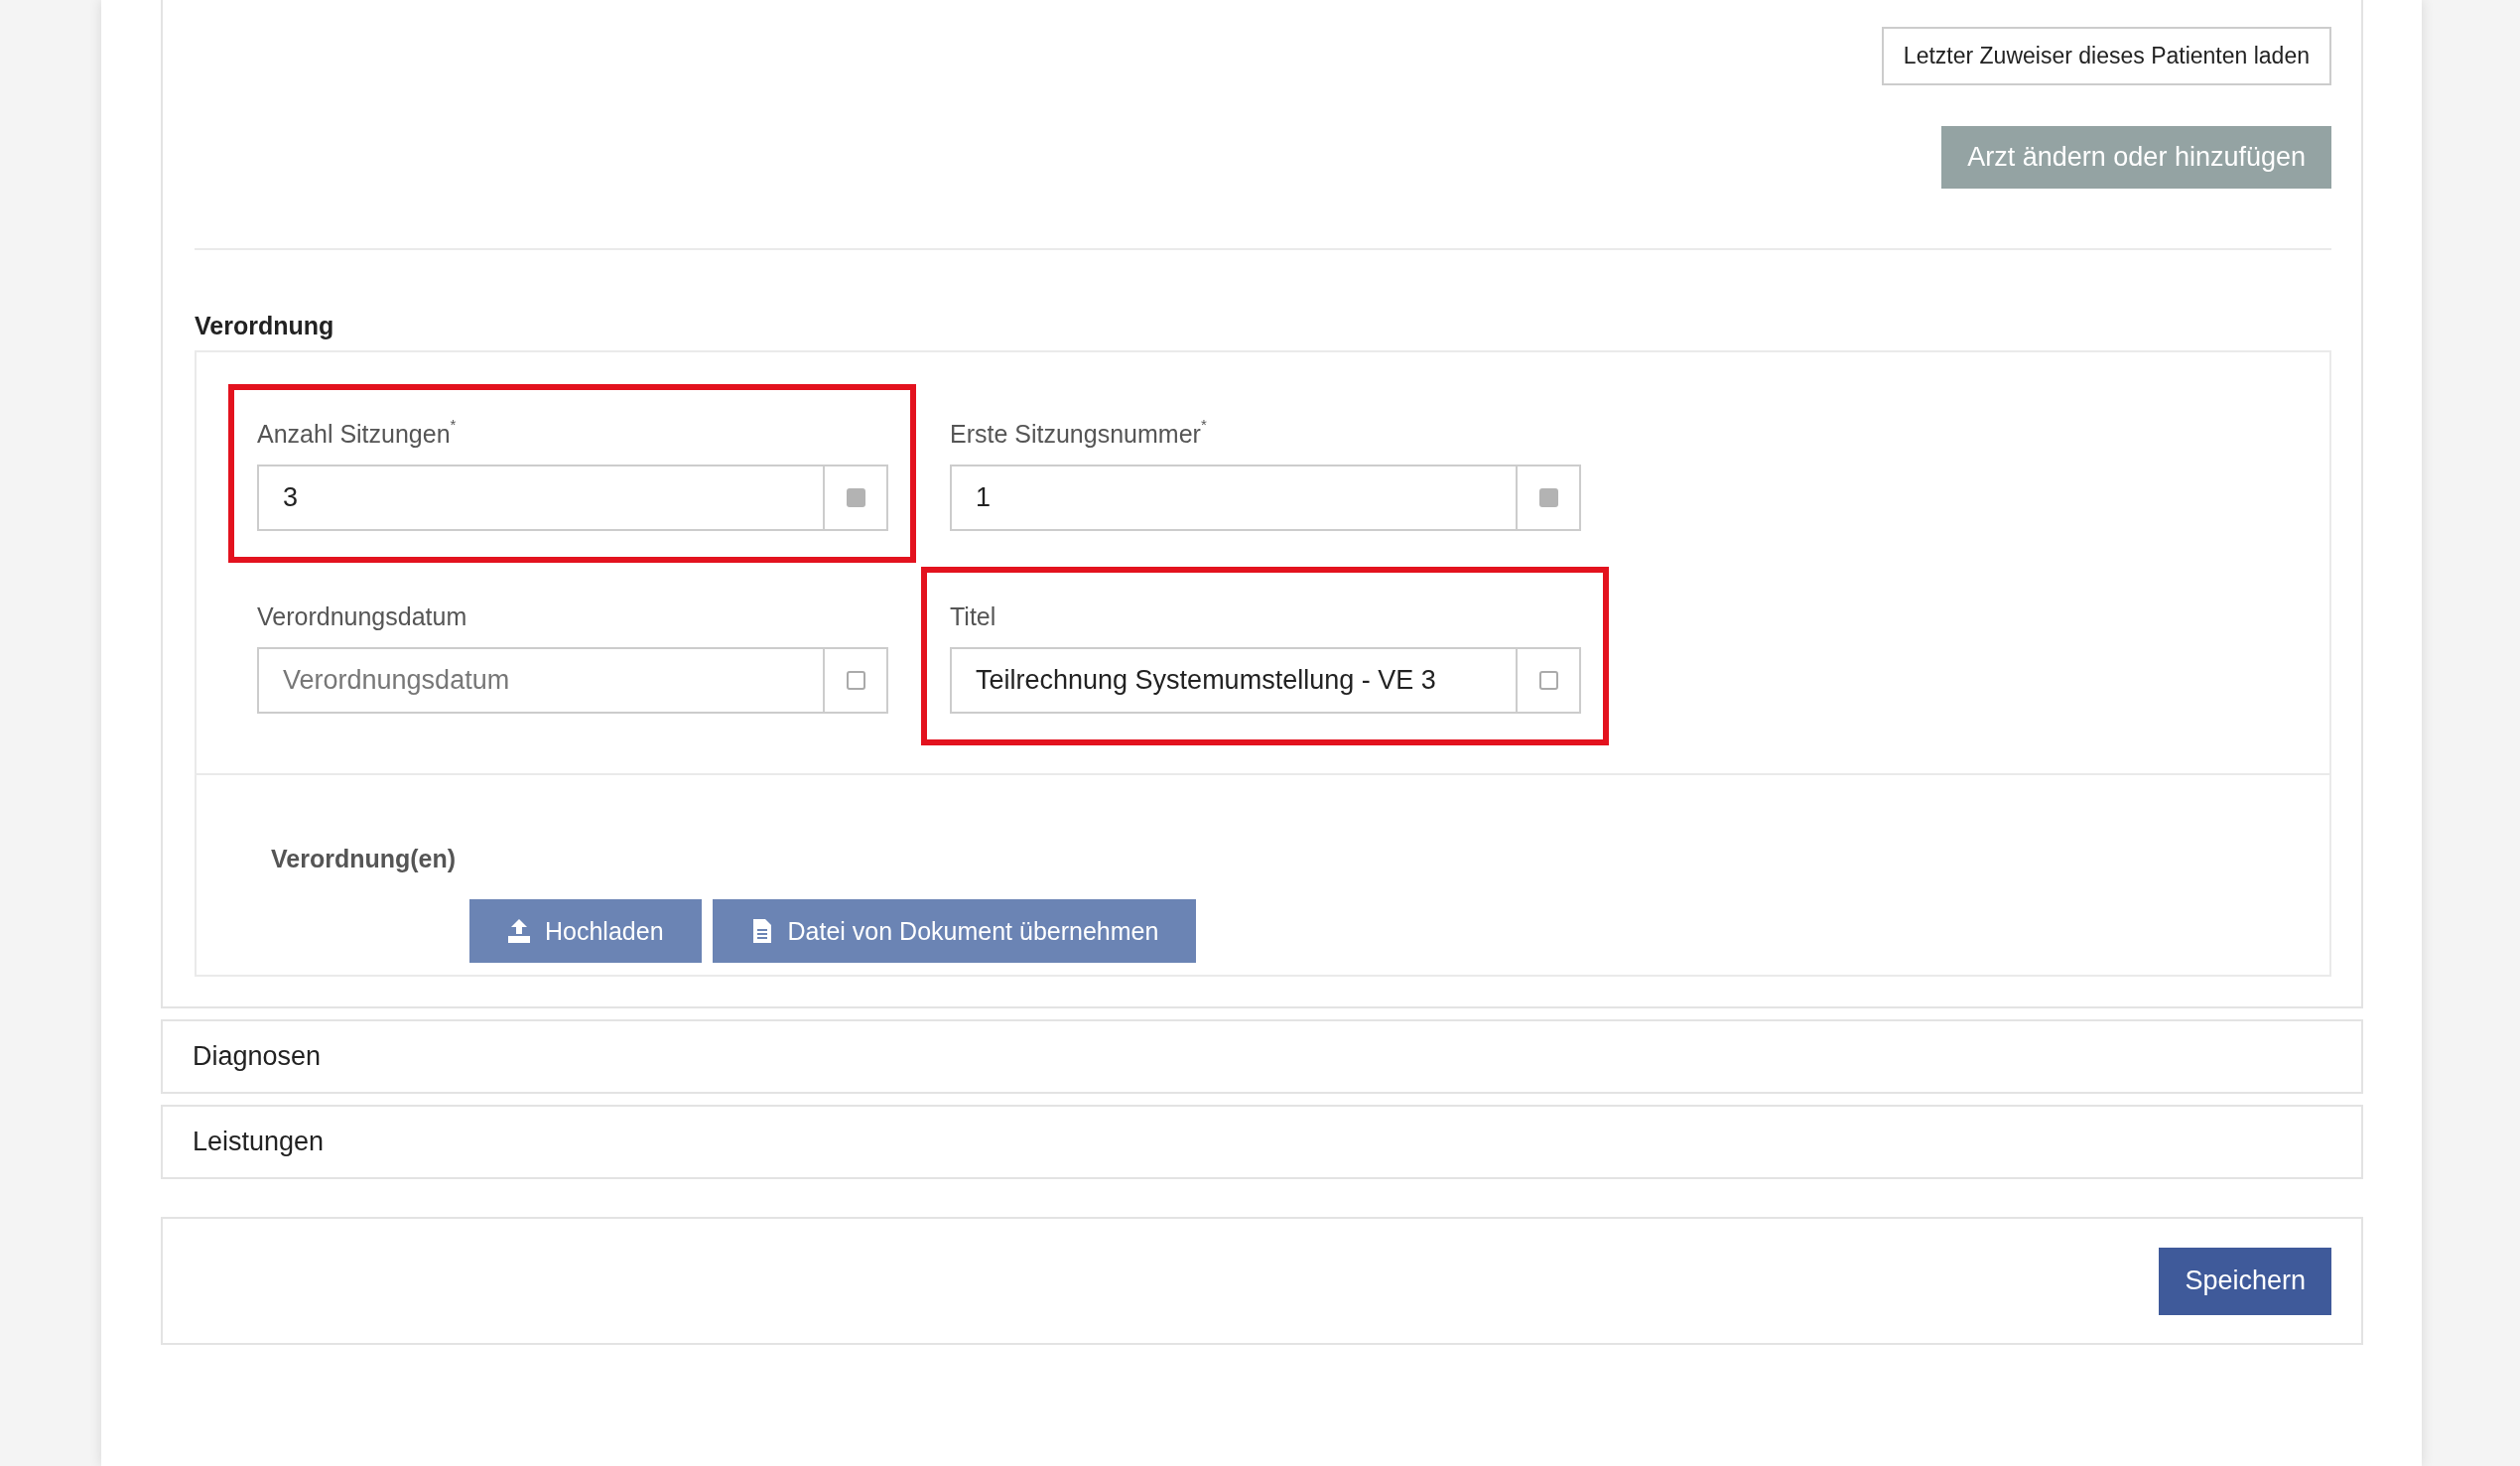  What do you see at coordinates (1262, 1056) in the screenshot?
I see `collapsible-panel: Diagnosen` at bounding box center [1262, 1056].